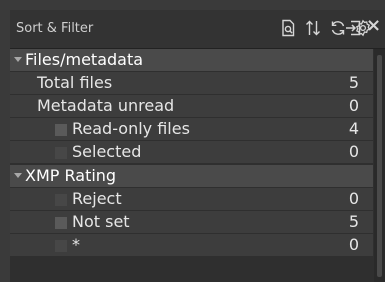  What do you see at coordinates (353, 28) in the screenshot?
I see `dock-icon` at bounding box center [353, 28].